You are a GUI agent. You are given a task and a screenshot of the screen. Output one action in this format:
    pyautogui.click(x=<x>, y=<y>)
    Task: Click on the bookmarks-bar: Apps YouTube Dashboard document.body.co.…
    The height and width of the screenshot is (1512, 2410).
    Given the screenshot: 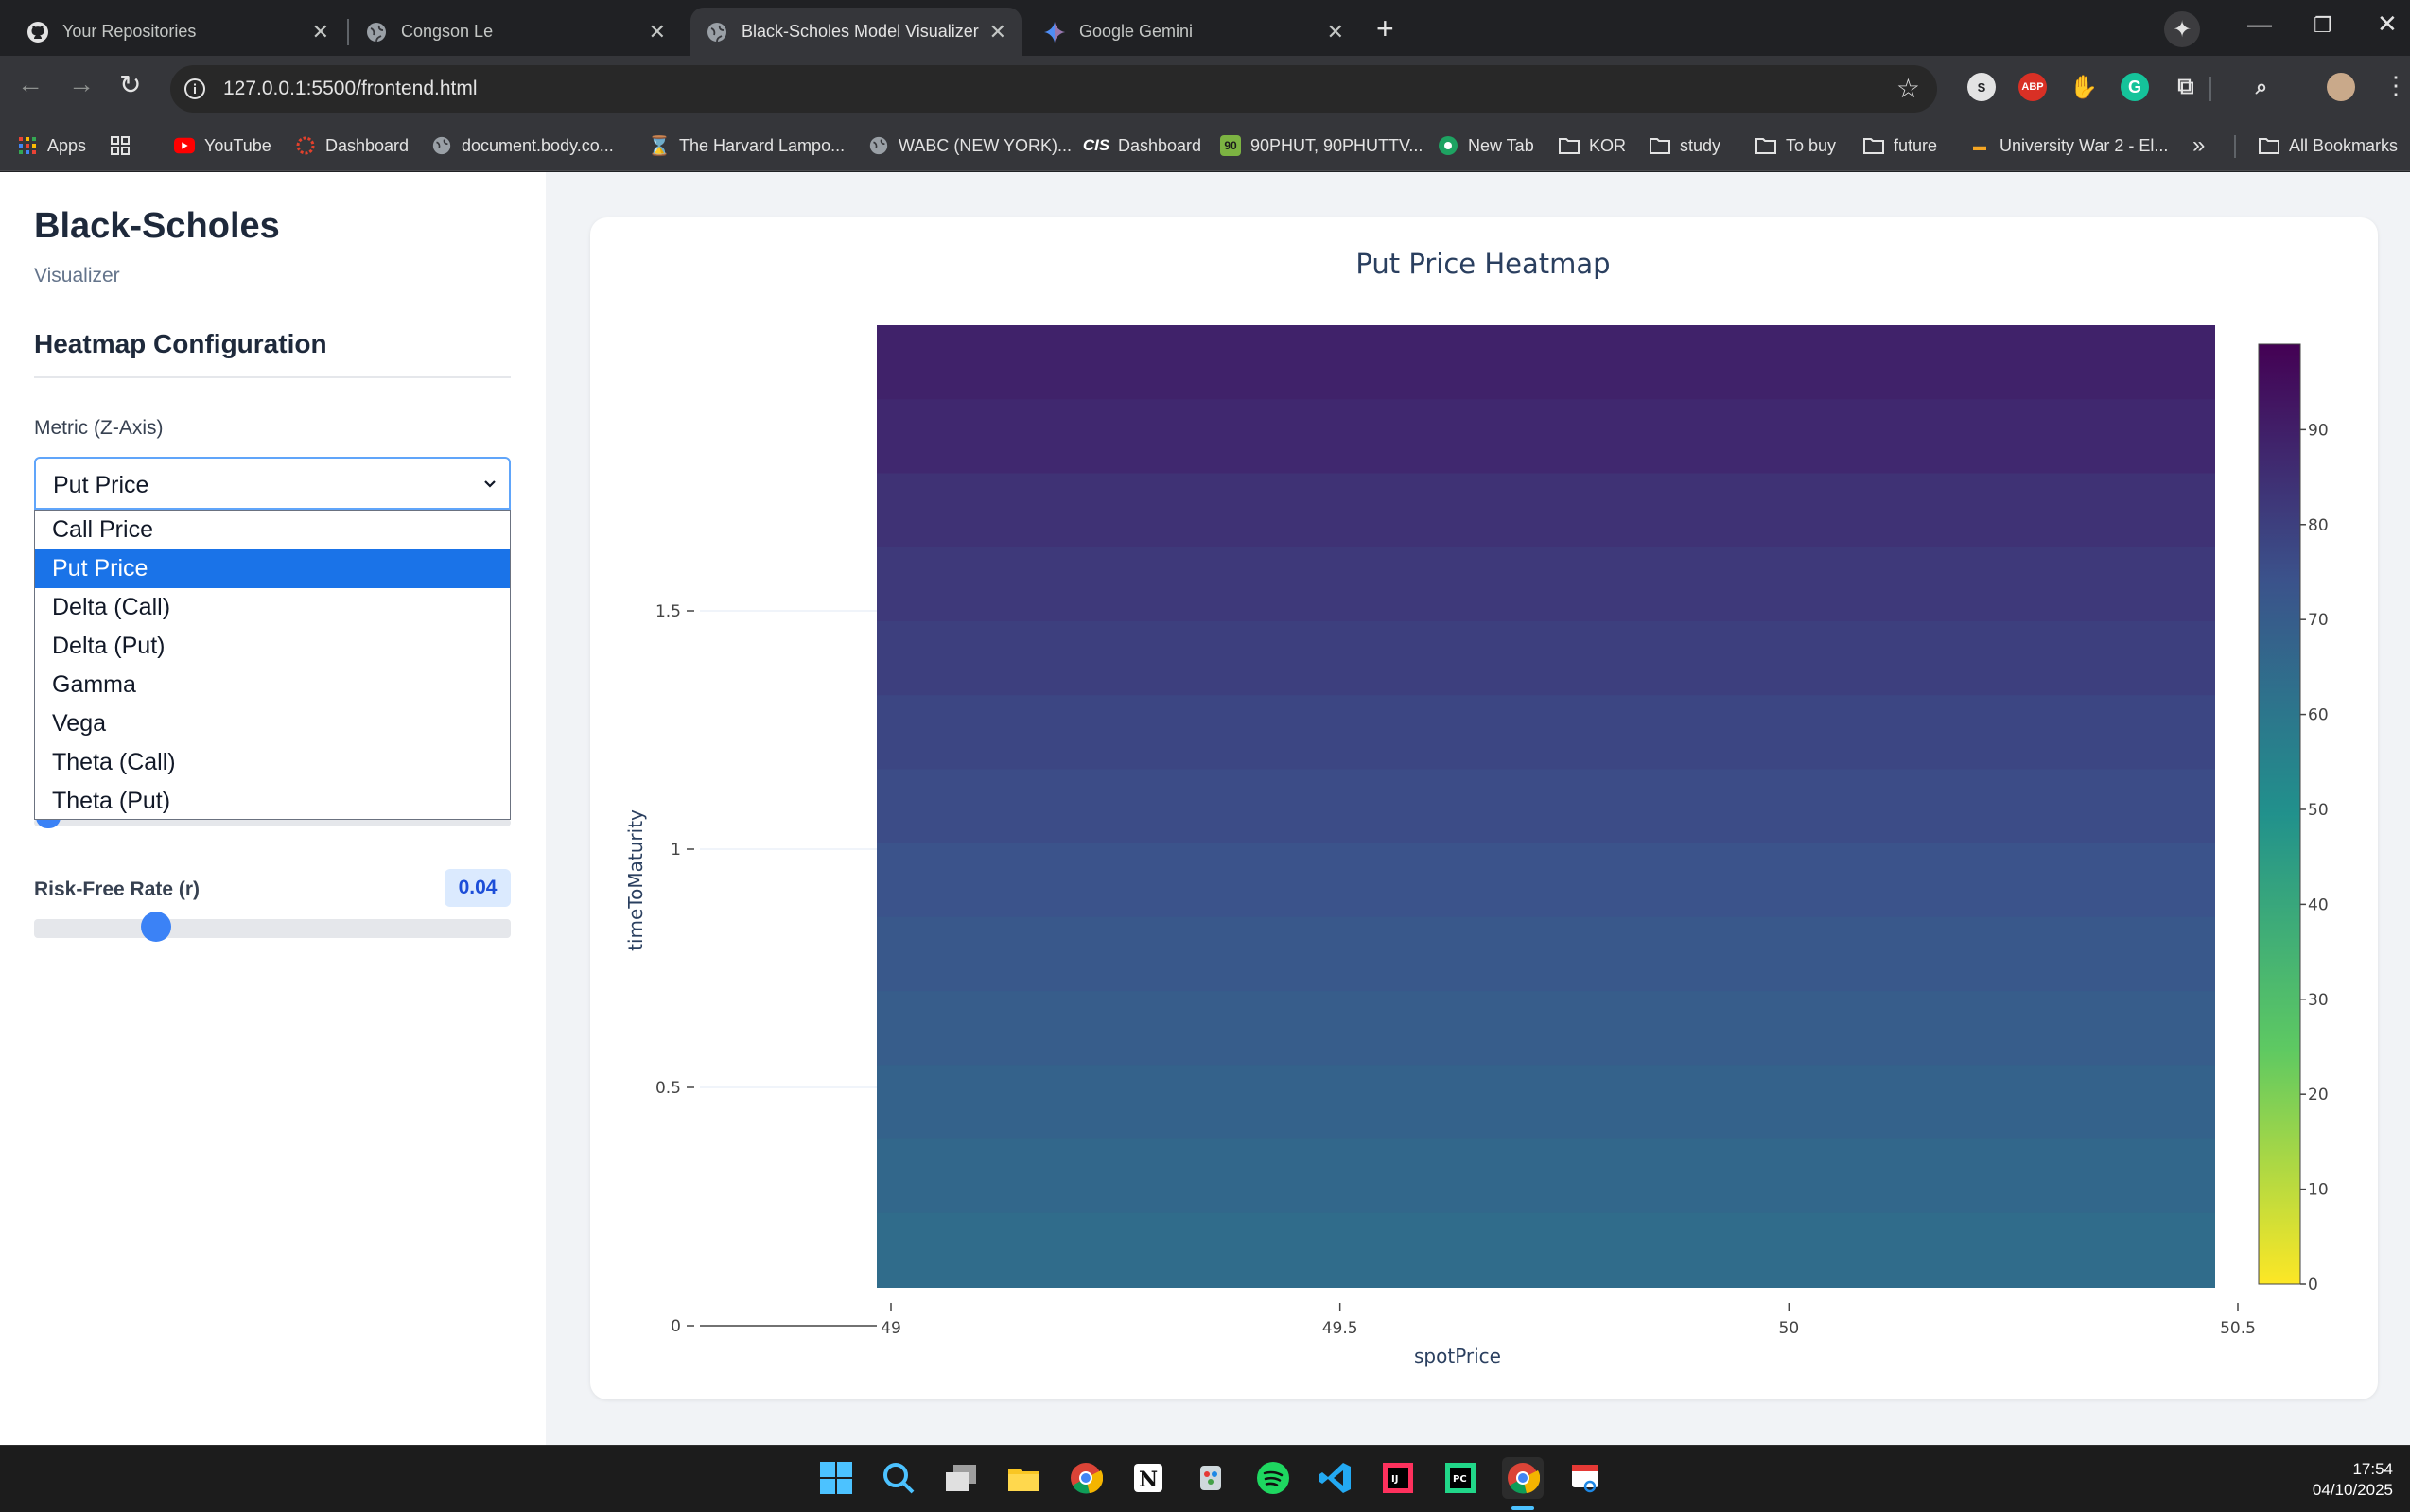 What is the action you would take?
    pyautogui.click(x=1205, y=146)
    